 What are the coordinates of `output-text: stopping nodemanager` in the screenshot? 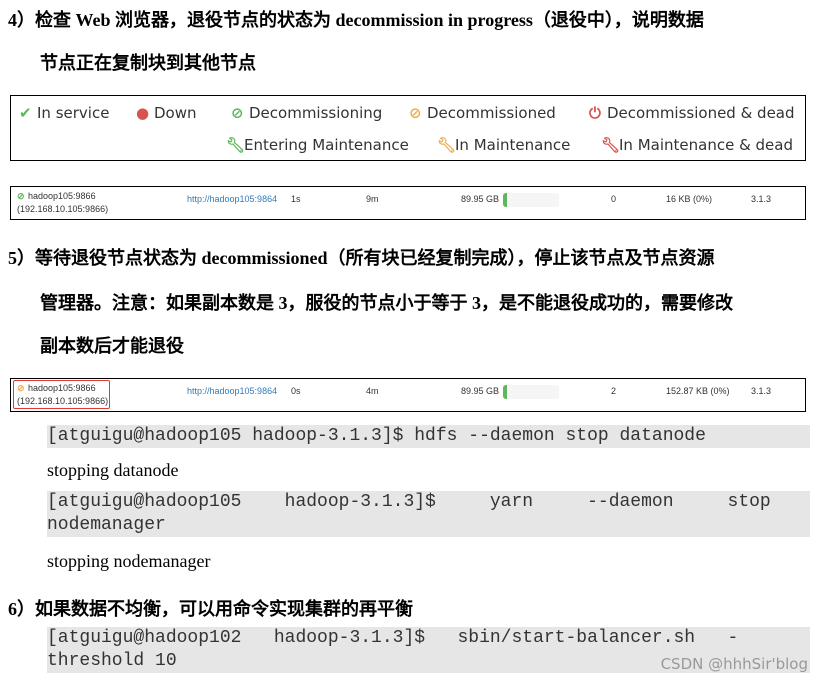 It's located at (129, 561).